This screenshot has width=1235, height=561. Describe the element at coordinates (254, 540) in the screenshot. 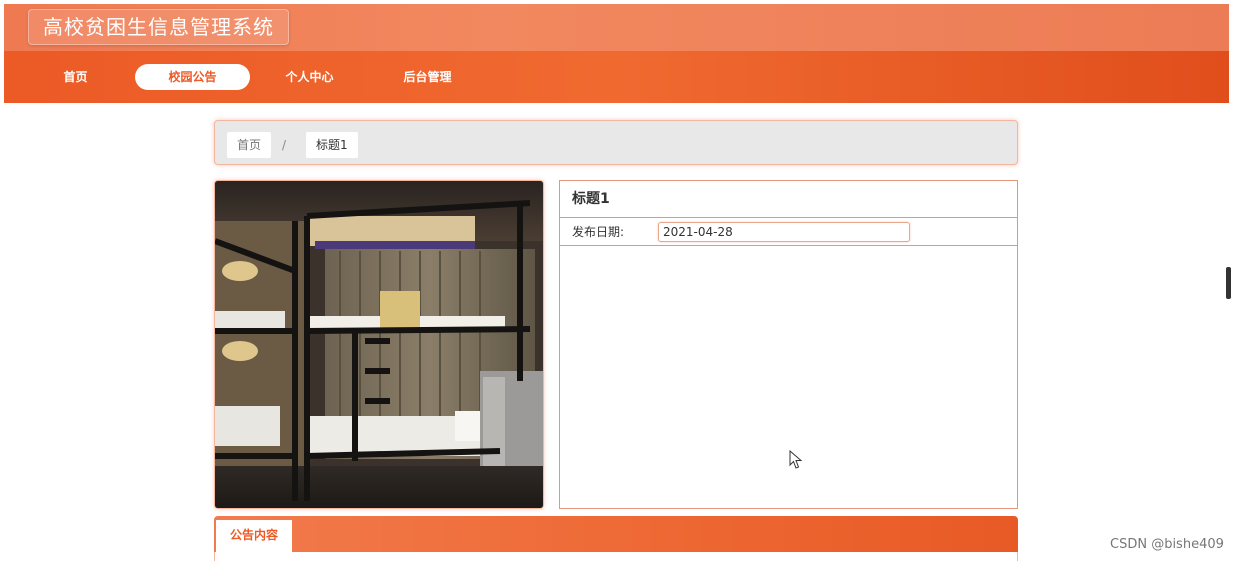

I see `tab-announcement-content: 公告内容` at that location.